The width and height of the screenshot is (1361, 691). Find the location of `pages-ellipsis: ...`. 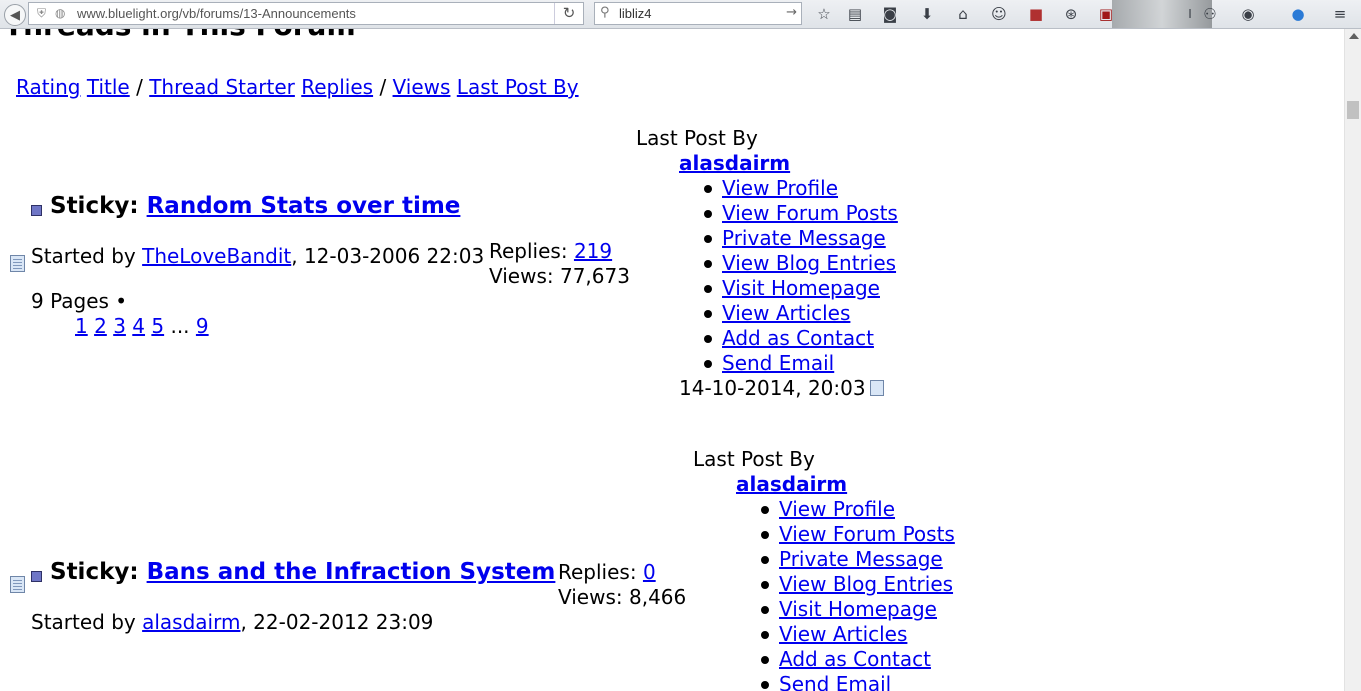

pages-ellipsis: ... is located at coordinates (180, 326).